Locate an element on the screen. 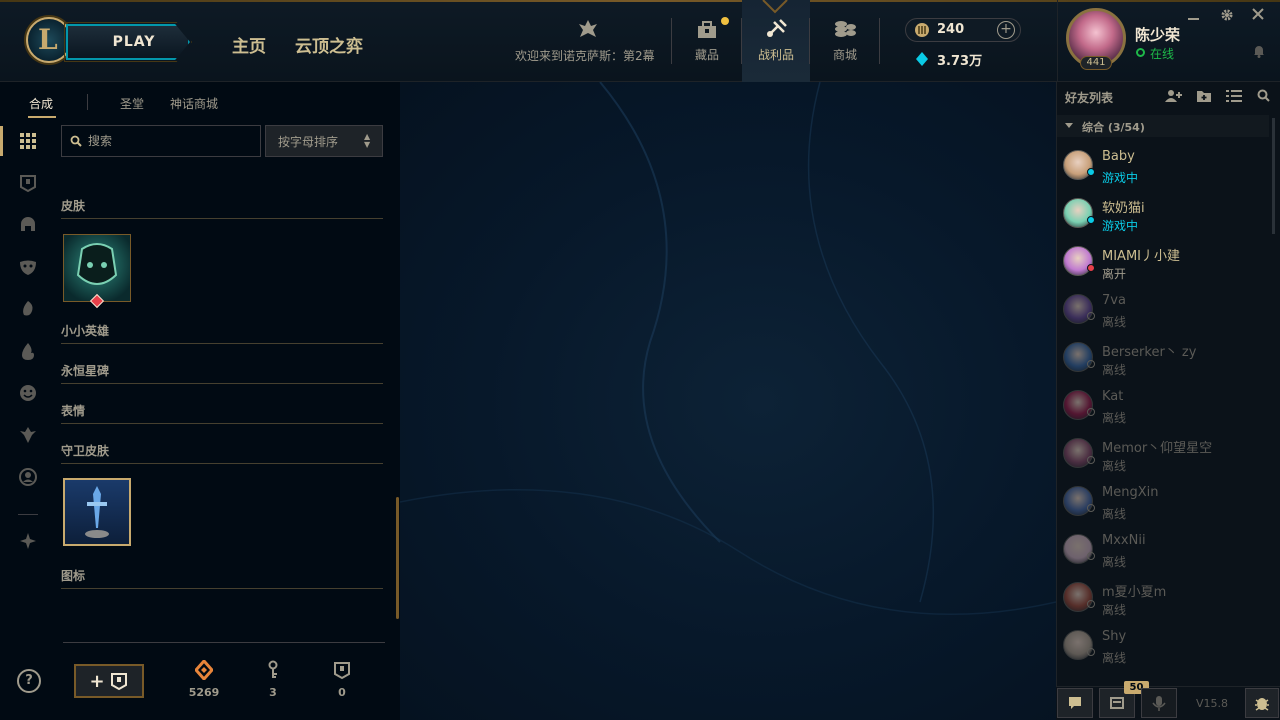 Image resolution: width=1280 pixels, height=720 pixels. chat-icon is located at coordinates (1075, 703).